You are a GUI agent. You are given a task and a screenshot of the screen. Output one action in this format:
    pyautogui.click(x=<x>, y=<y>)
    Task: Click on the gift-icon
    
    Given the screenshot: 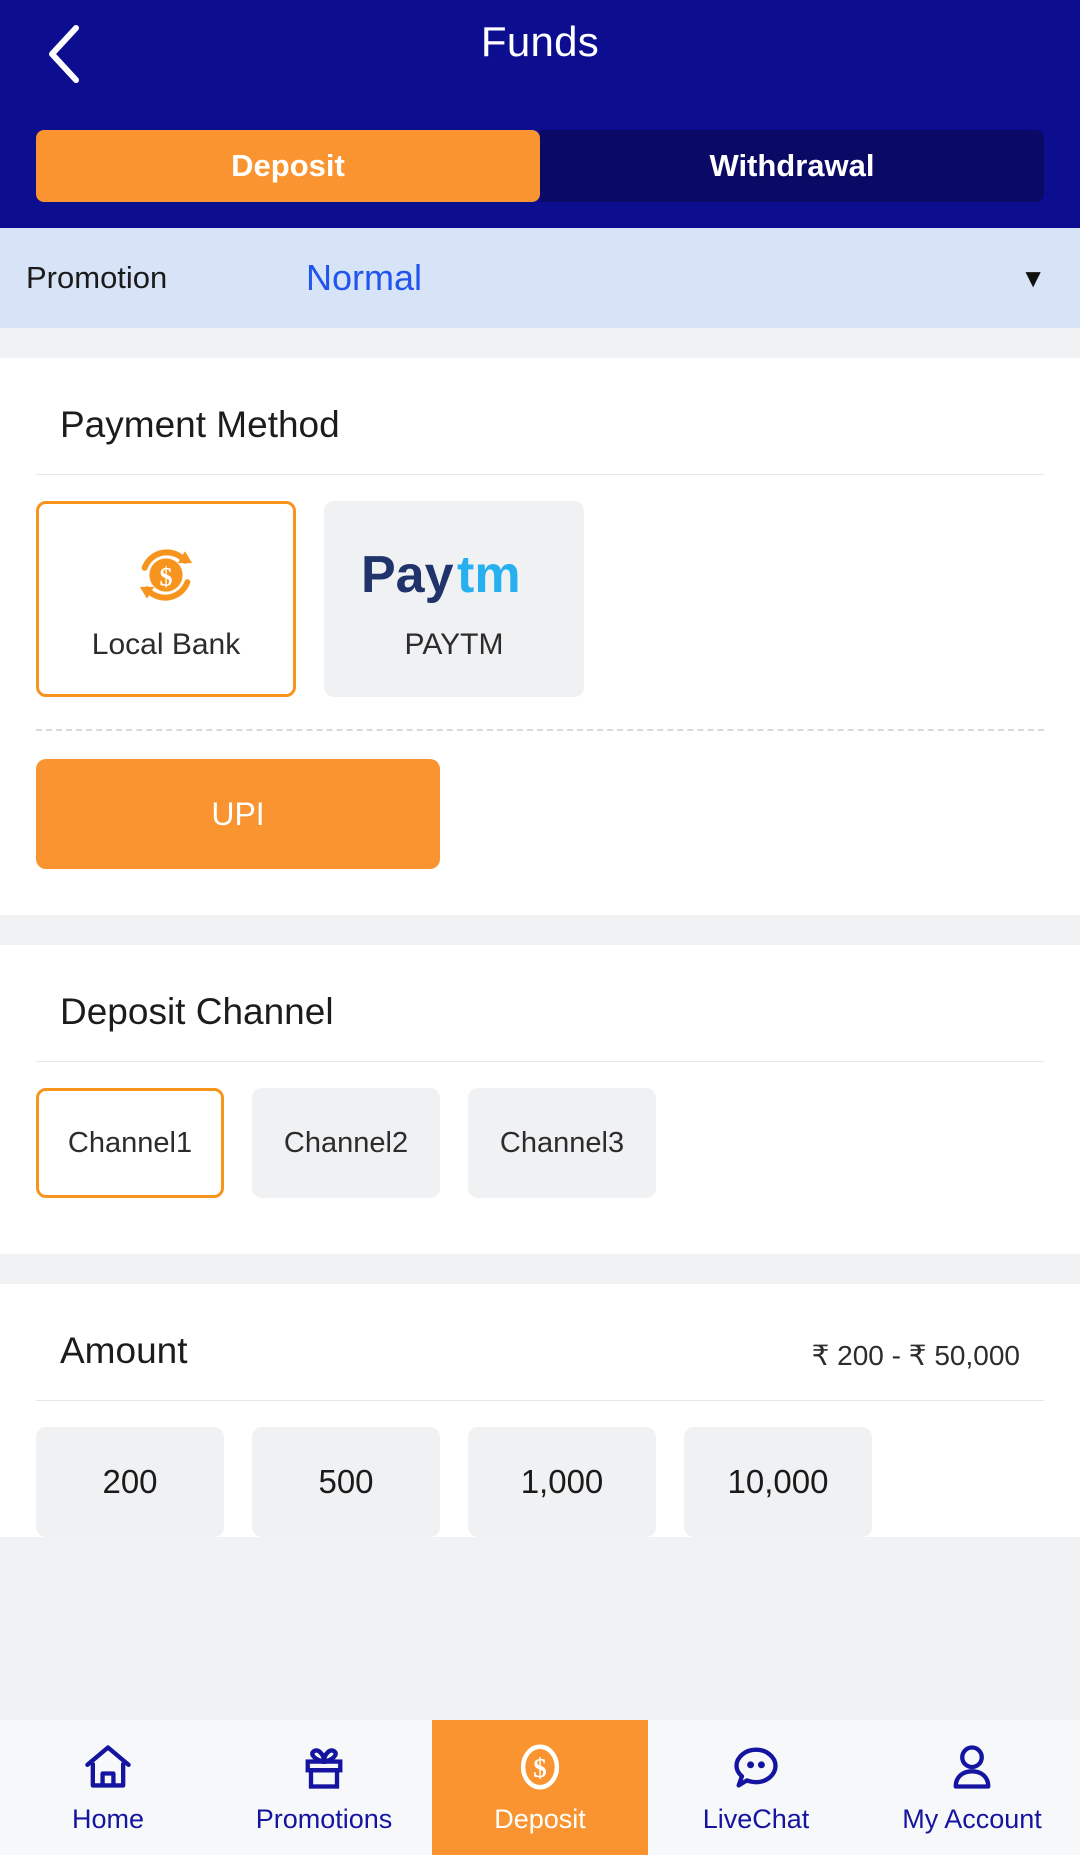 What is the action you would take?
    pyautogui.click(x=324, y=1767)
    